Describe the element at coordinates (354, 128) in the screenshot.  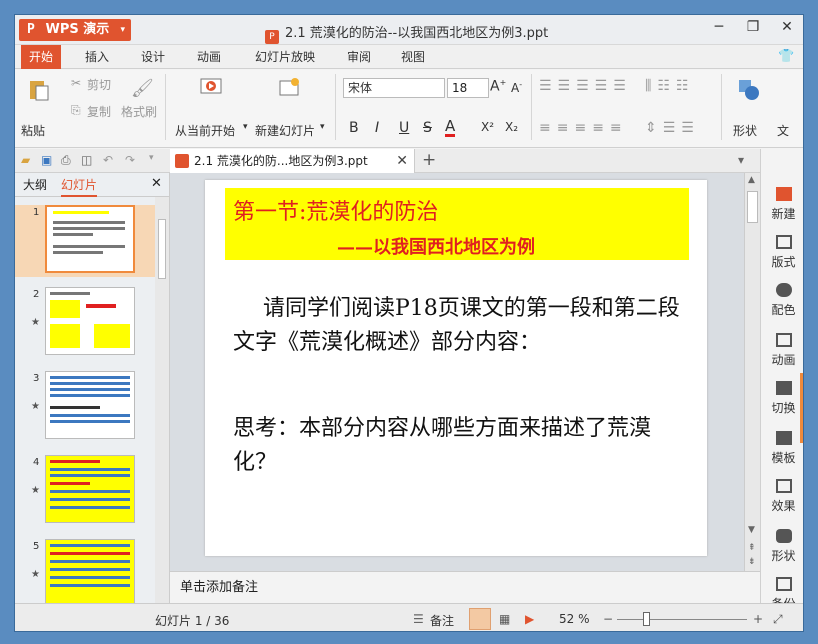
I see `bold-button: B` at that location.